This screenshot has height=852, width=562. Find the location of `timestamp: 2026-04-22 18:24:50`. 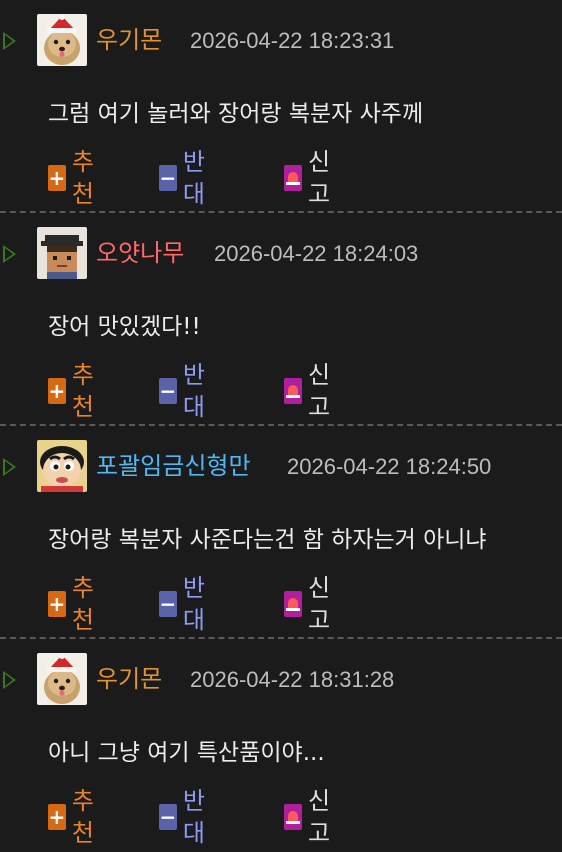

timestamp: 2026-04-22 18:24:50 is located at coordinates (389, 466).